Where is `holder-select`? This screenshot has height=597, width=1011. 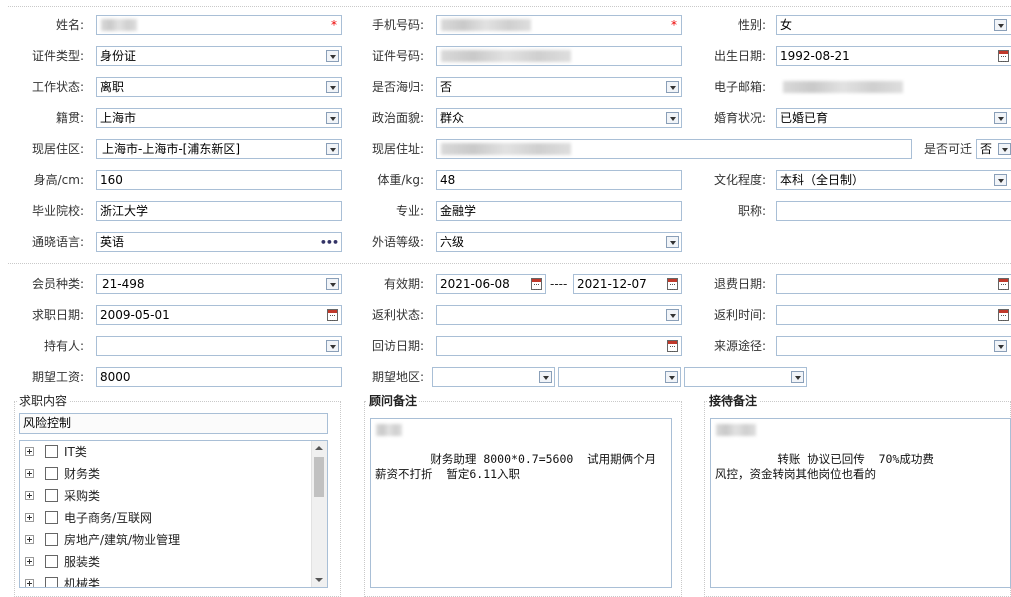
holder-select is located at coordinates (219, 346).